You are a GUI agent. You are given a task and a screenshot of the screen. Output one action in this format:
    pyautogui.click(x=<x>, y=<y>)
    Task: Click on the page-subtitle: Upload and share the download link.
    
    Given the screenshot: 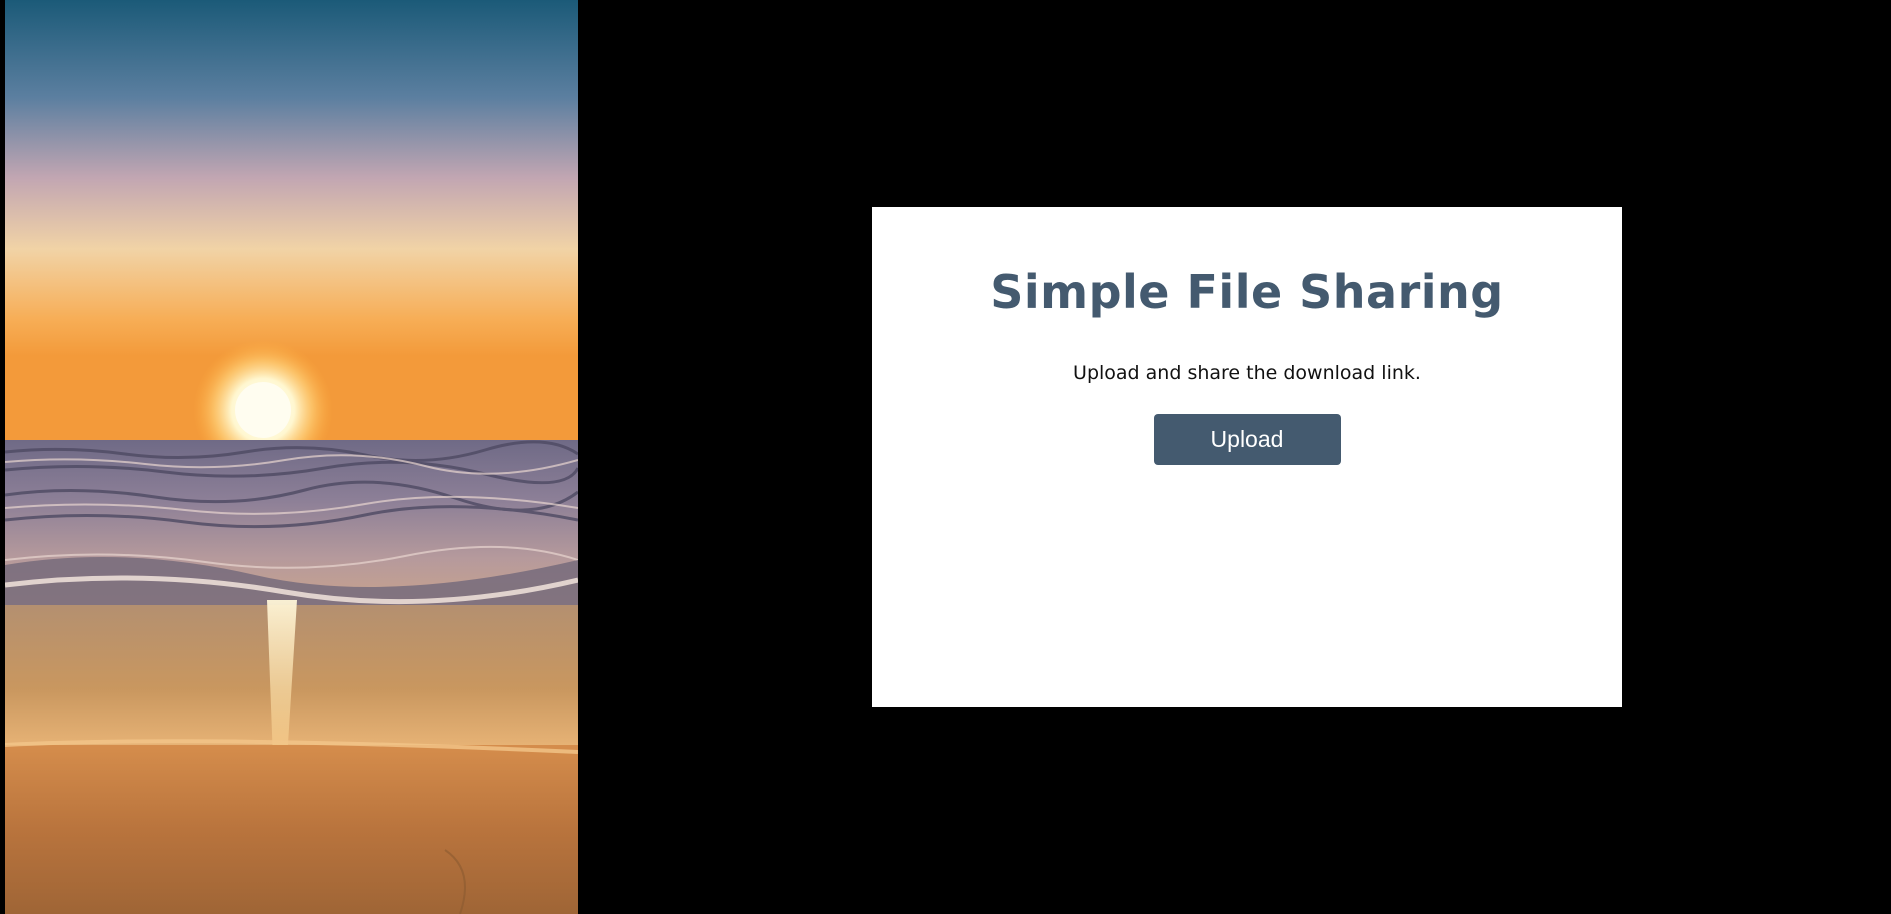 What is the action you would take?
    pyautogui.click(x=1247, y=373)
    